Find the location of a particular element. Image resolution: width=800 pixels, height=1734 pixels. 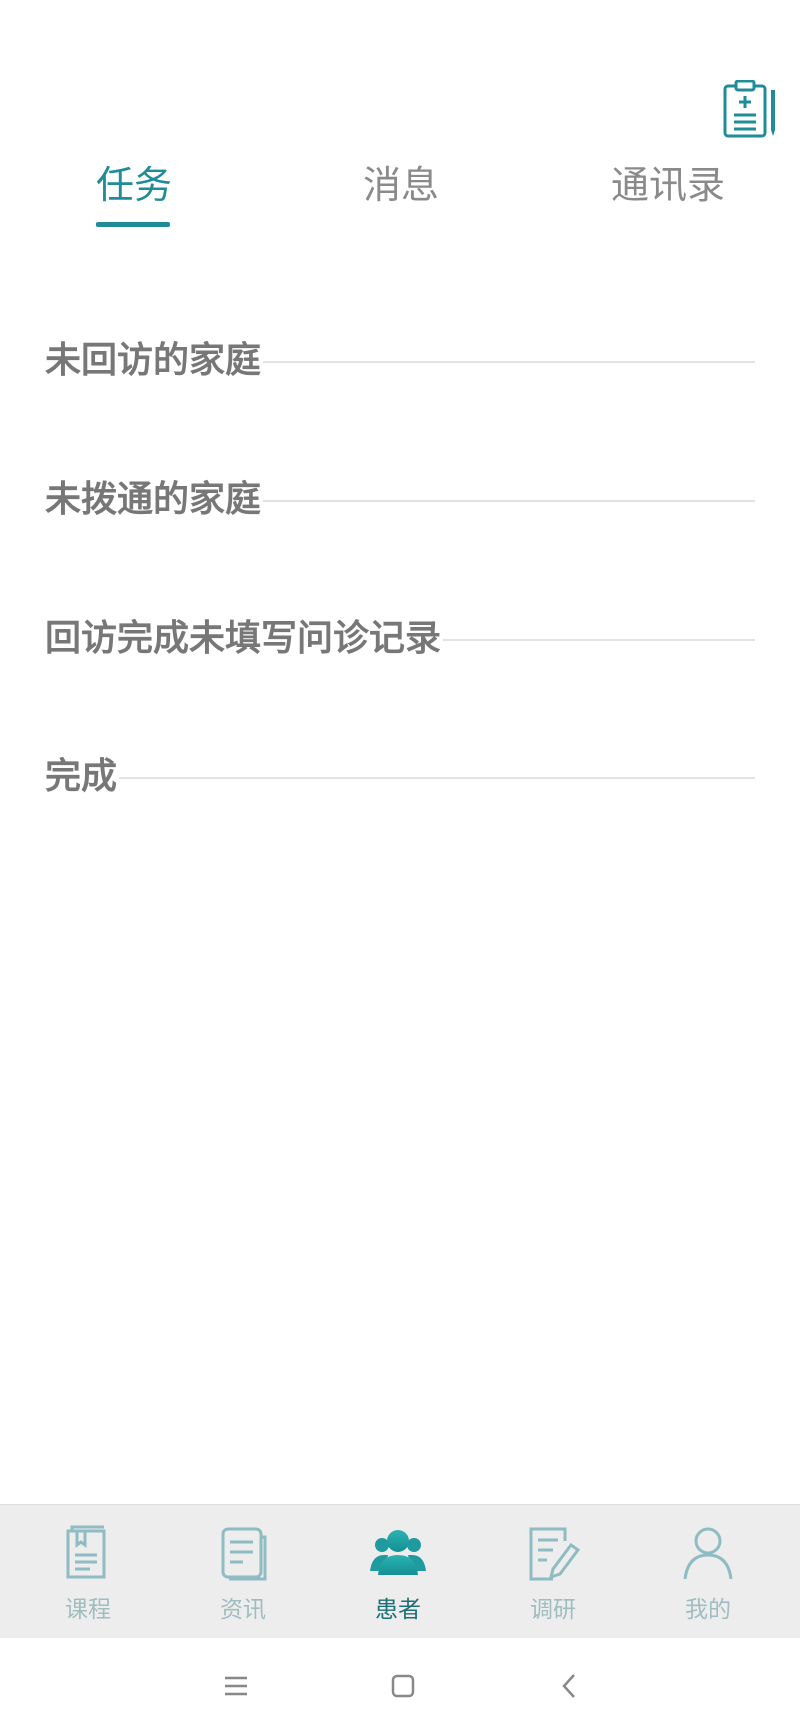

course-book-icon is located at coordinates (86, 1552).